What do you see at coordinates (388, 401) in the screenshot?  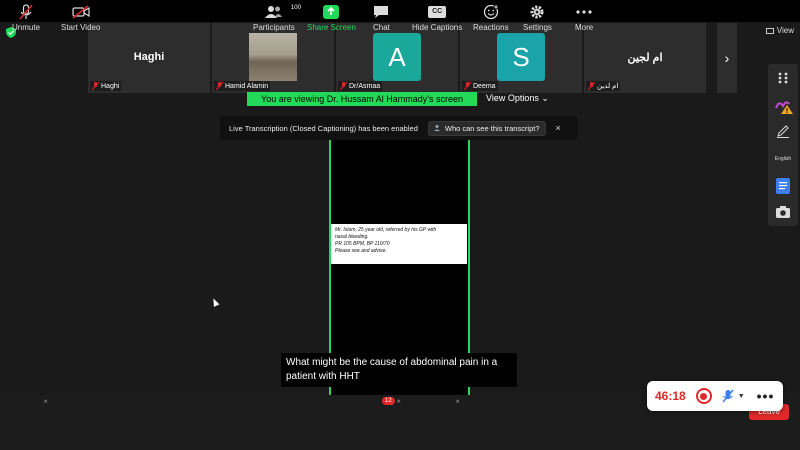 I see `chat-unread-badge: 12` at bounding box center [388, 401].